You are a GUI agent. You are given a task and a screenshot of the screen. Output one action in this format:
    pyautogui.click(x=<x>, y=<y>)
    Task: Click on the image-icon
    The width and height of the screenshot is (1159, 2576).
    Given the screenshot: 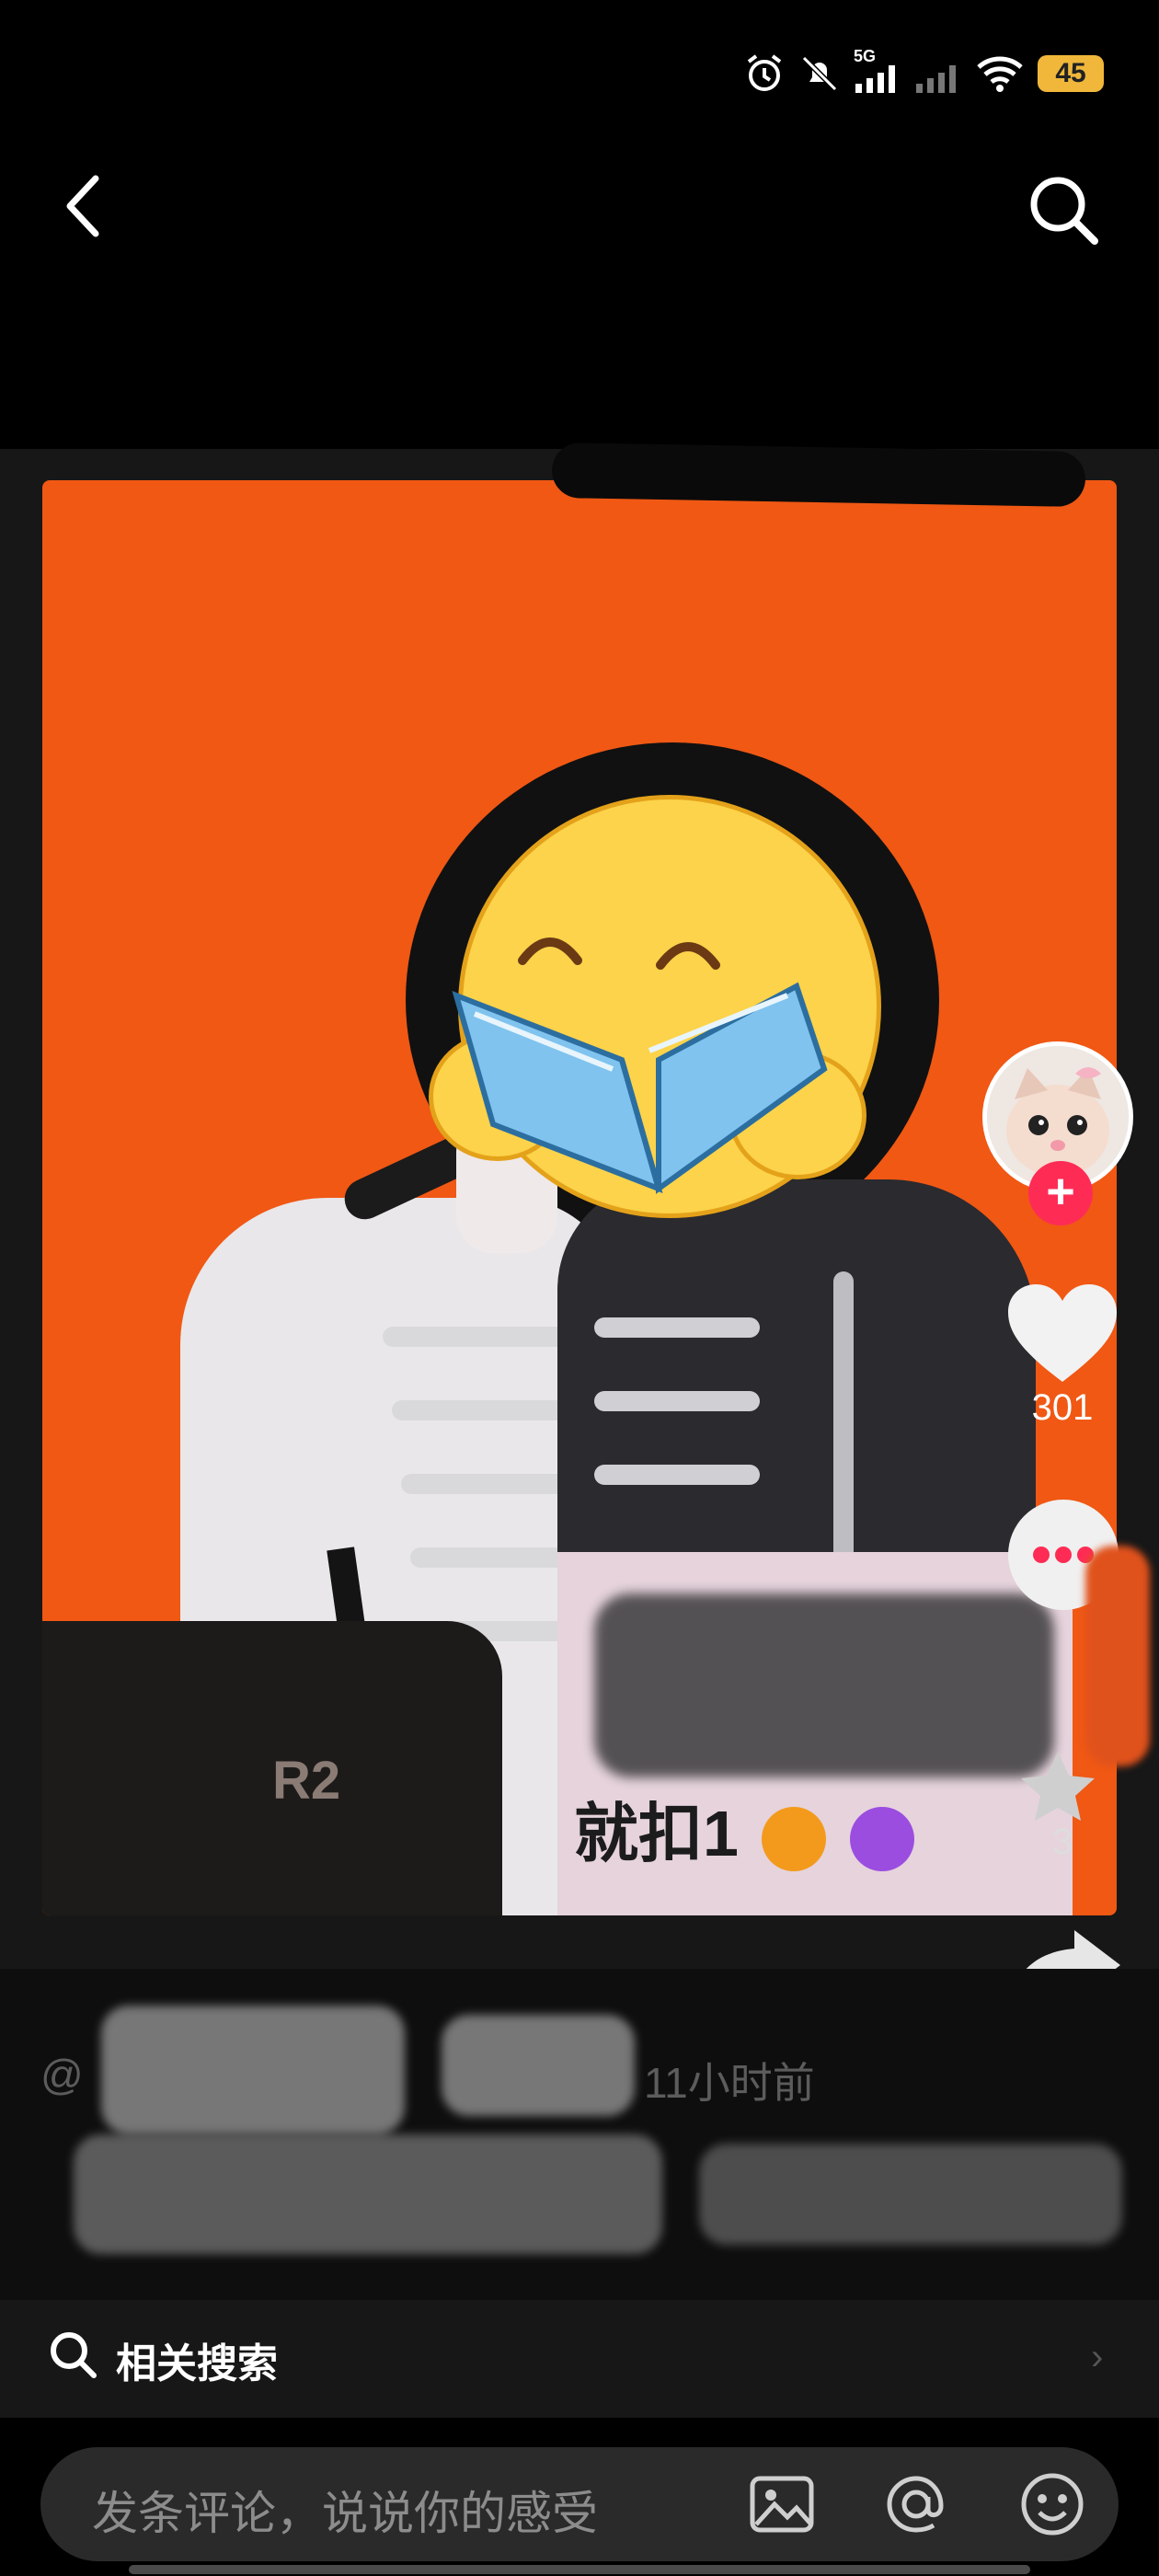 What is the action you would take?
    pyautogui.click(x=782, y=2504)
    